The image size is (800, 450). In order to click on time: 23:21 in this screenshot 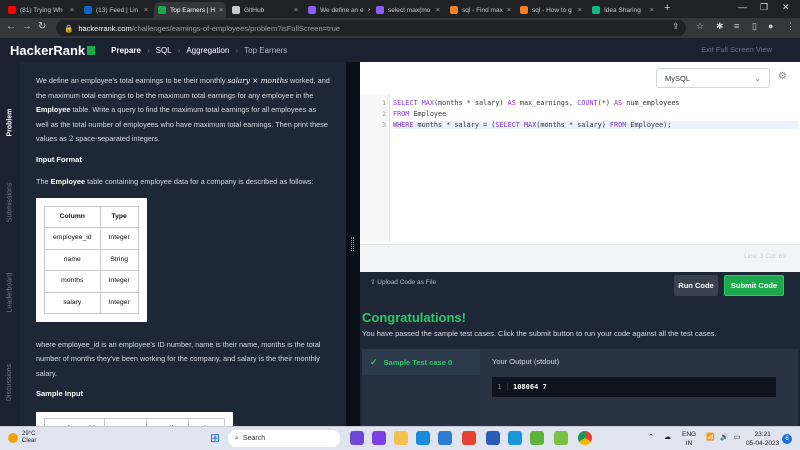, I will do `click(762, 434)`.